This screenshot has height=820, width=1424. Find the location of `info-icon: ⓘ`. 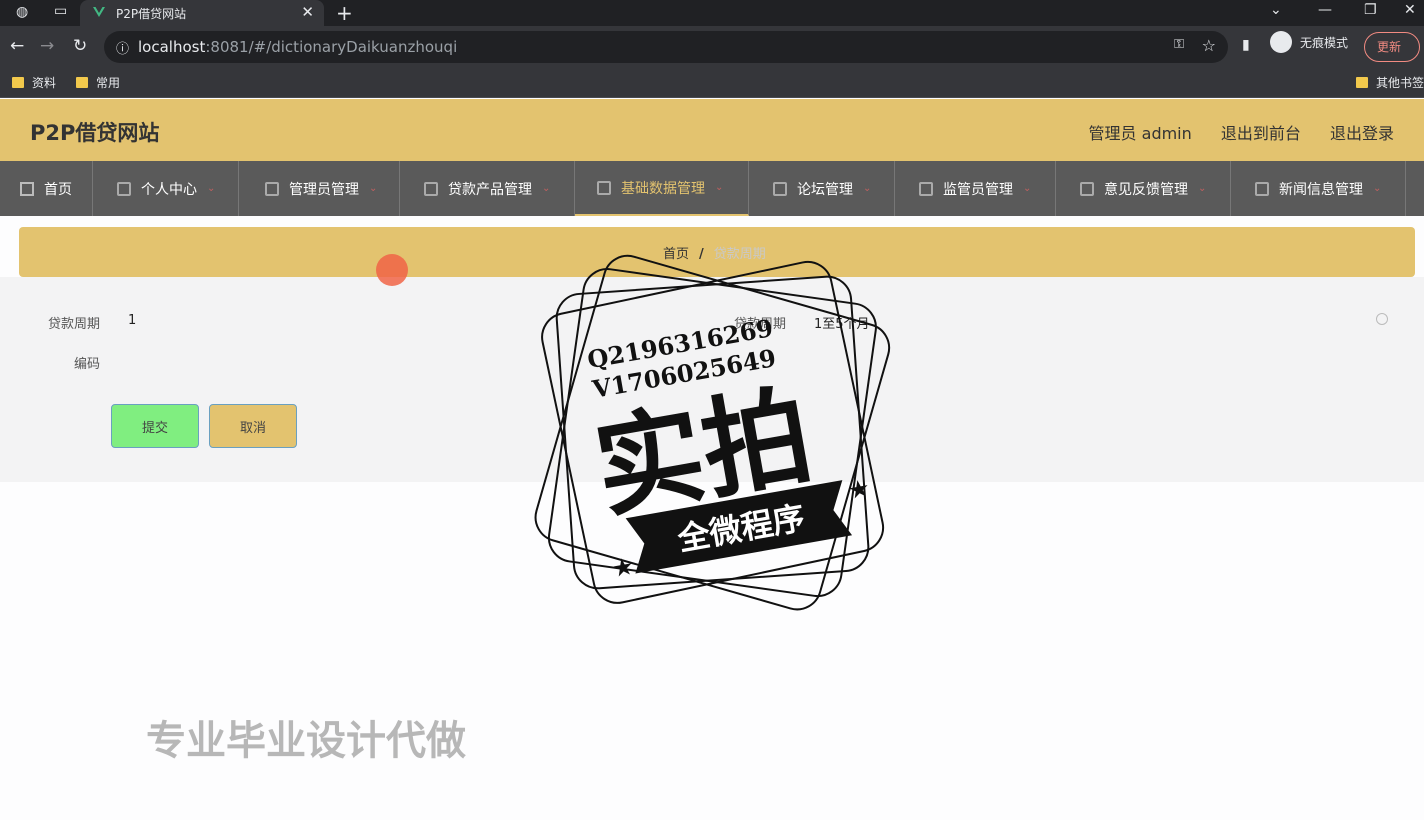

info-icon: ⓘ is located at coordinates (122, 47).